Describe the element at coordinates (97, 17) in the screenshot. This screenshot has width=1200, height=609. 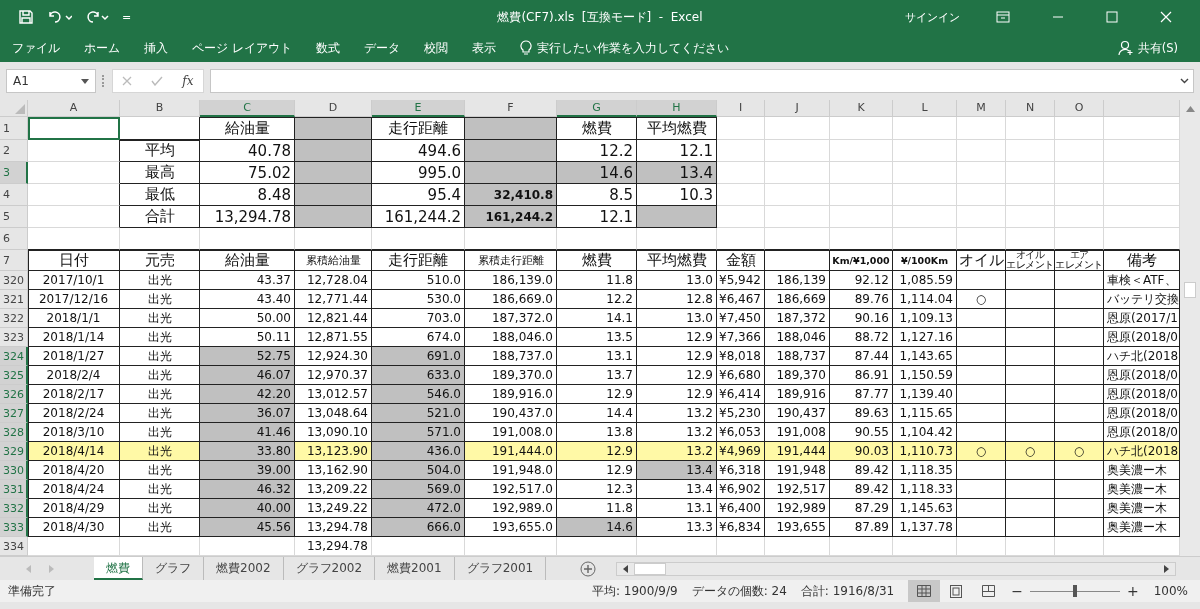
I see `redo-icon` at that location.